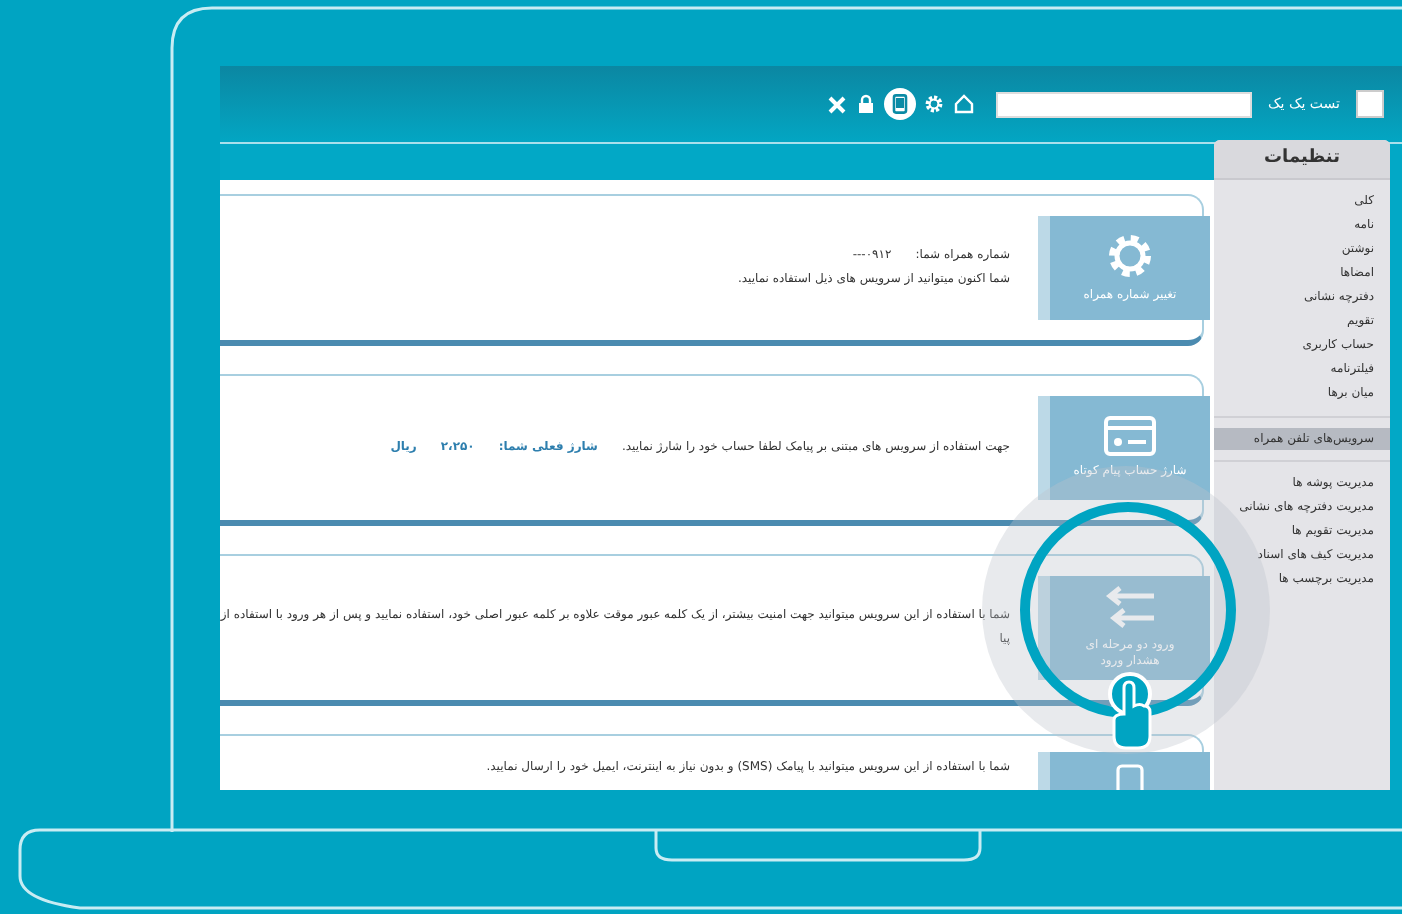 This screenshot has width=1402, height=914. Describe the element at coordinates (1370, 104) in the screenshot. I see `broken-image-icon` at that location.